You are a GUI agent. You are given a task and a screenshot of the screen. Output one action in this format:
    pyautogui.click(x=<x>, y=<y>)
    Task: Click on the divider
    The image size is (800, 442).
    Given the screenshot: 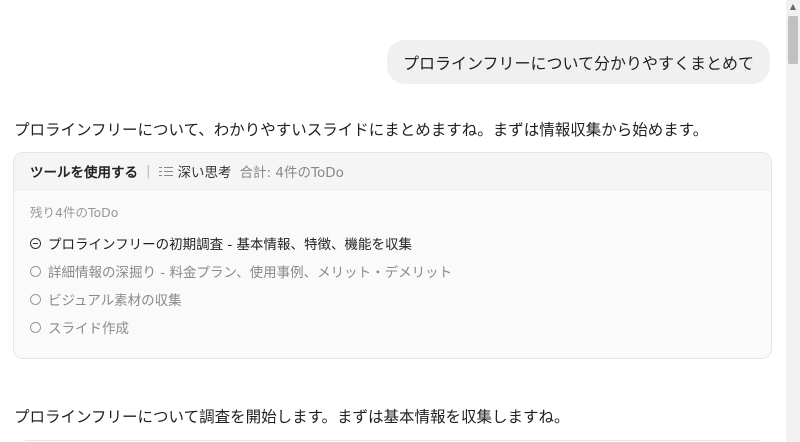 What is the action you would take?
    pyautogui.click(x=392, y=440)
    